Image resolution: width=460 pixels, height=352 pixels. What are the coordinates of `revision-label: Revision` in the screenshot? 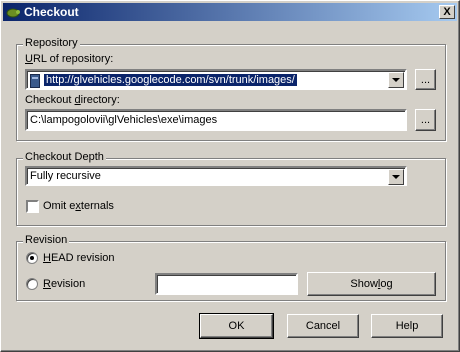 It's located at (64, 284).